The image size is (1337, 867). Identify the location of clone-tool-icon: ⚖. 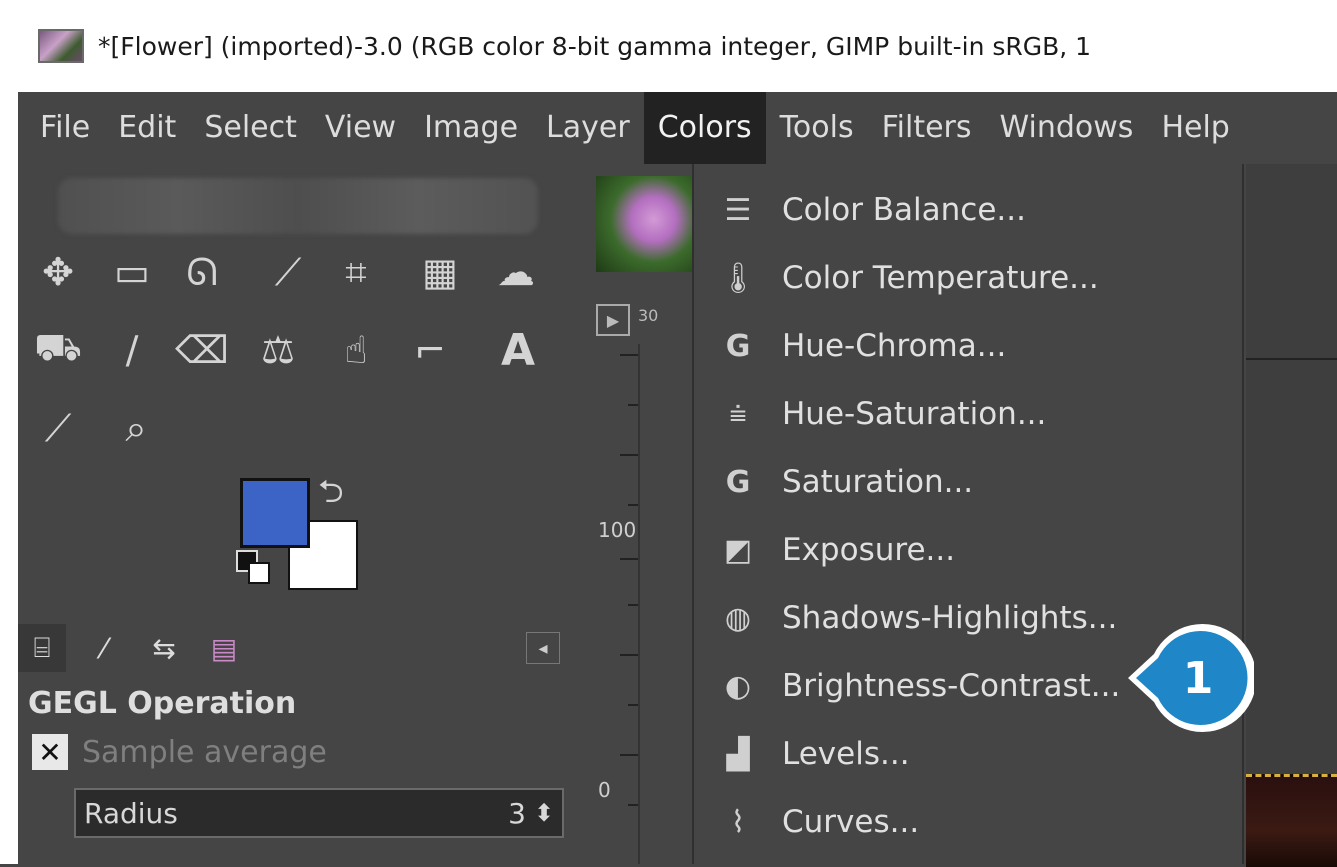
(278, 350).